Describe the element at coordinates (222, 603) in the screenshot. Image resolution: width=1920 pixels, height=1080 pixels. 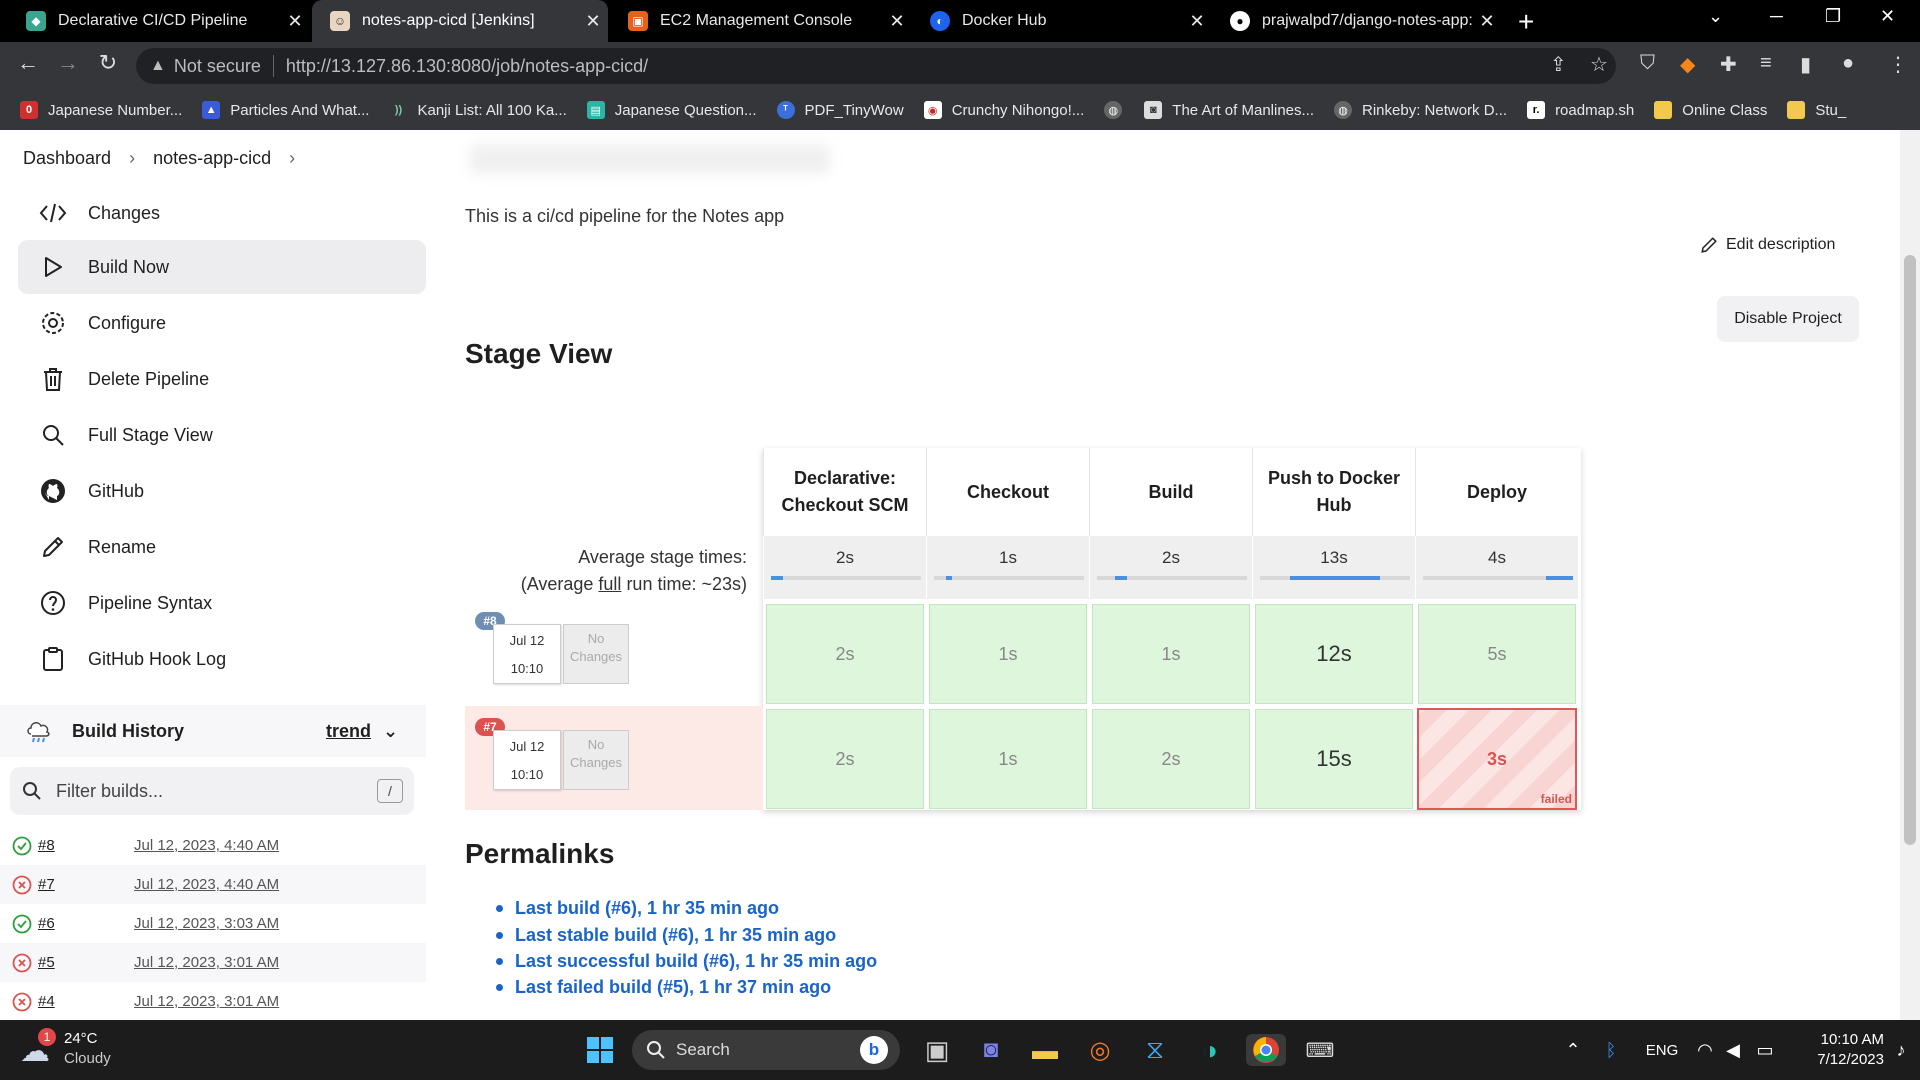
I see `sidebar-item-pipeline-syntax: Pipeline Syntax` at that location.